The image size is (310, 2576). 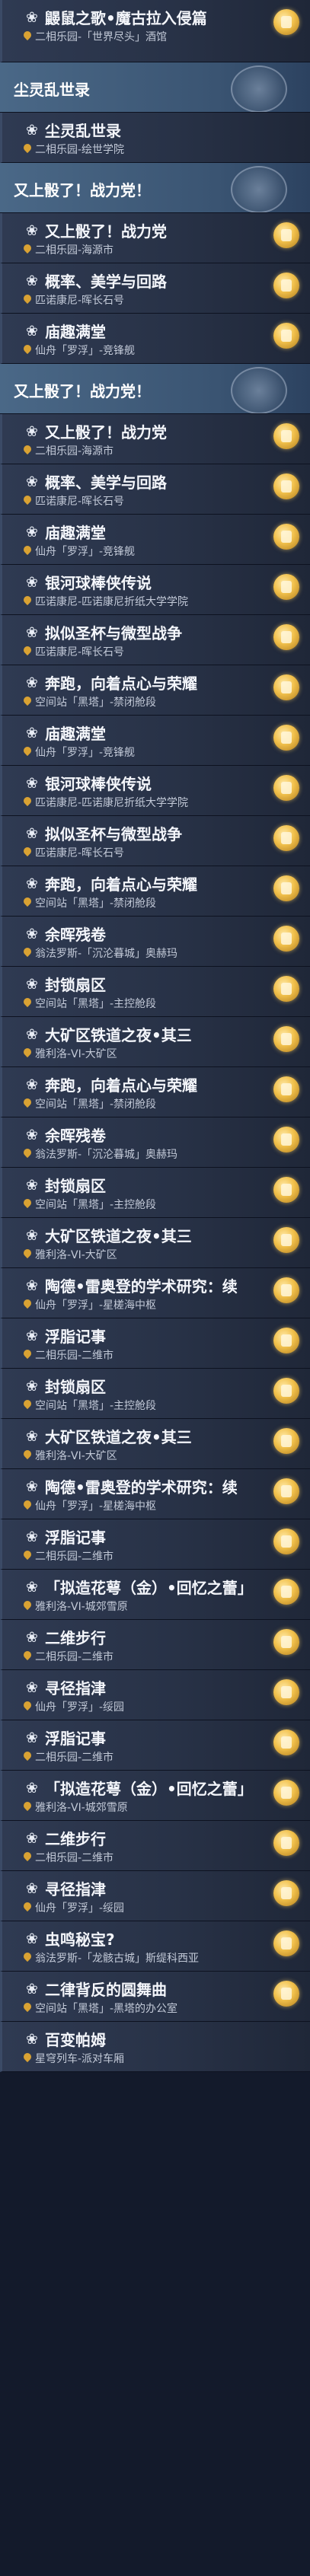 I want to click on quest-location: 二相乐园-「世界尽头」酒馆, so click(x=142, y=36).